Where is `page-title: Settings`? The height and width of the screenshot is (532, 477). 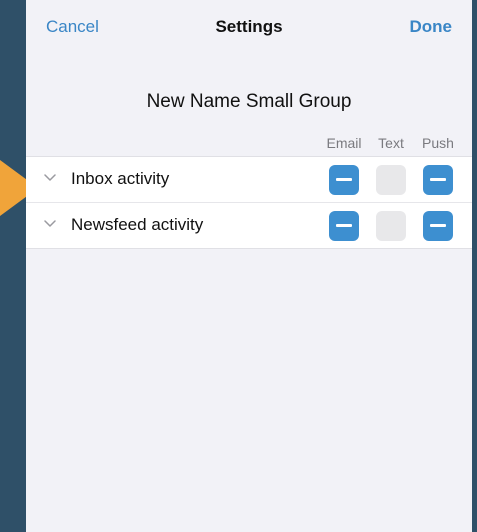
page-title: Settings is located at coordinates (249, 26).